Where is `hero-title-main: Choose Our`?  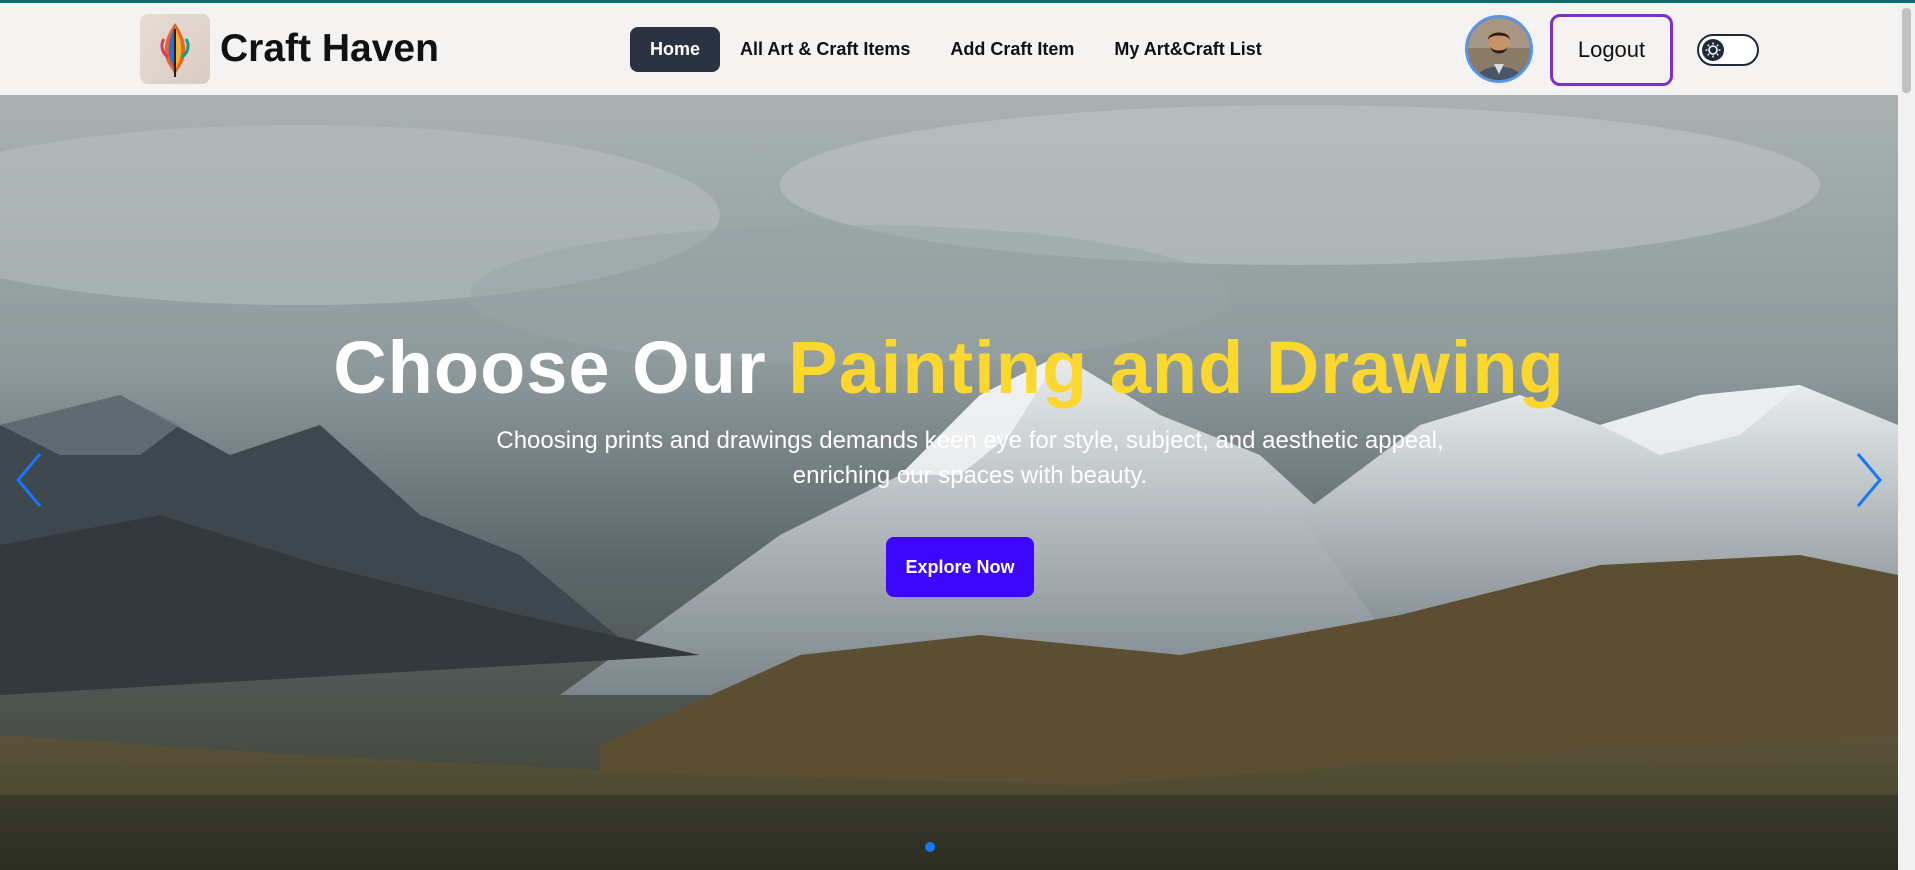
hero-title-main: Choose Our is located at coordinates (561, 367).